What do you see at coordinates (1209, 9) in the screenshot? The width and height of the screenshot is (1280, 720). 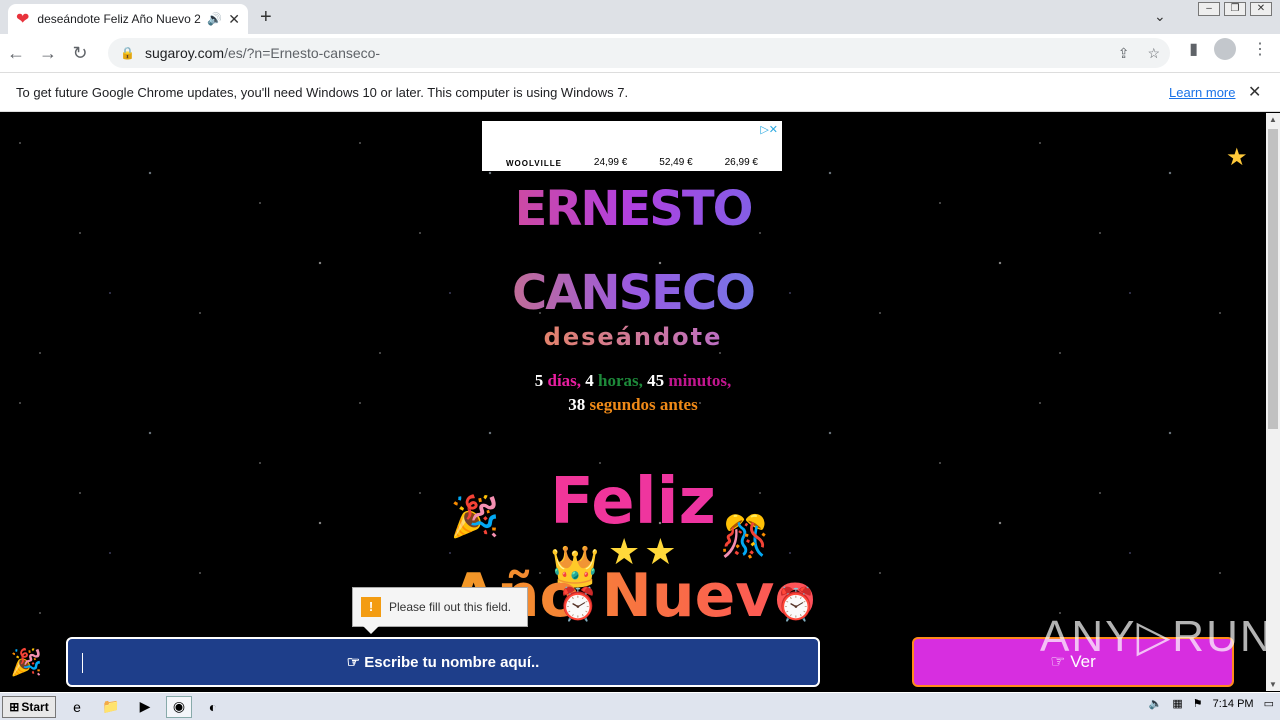 I see `minimize-button: –` at bounding box center [1209, 9].